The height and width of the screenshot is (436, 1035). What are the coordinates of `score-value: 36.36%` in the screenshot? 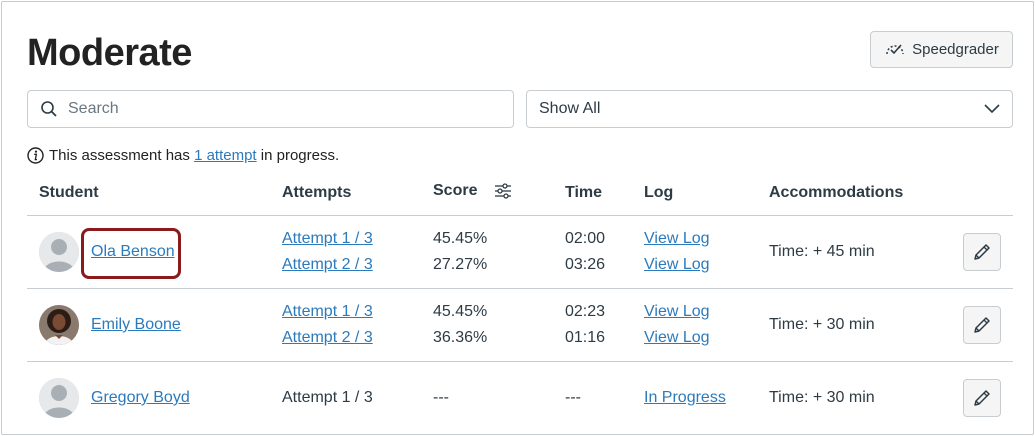 It's located at (460, 337).